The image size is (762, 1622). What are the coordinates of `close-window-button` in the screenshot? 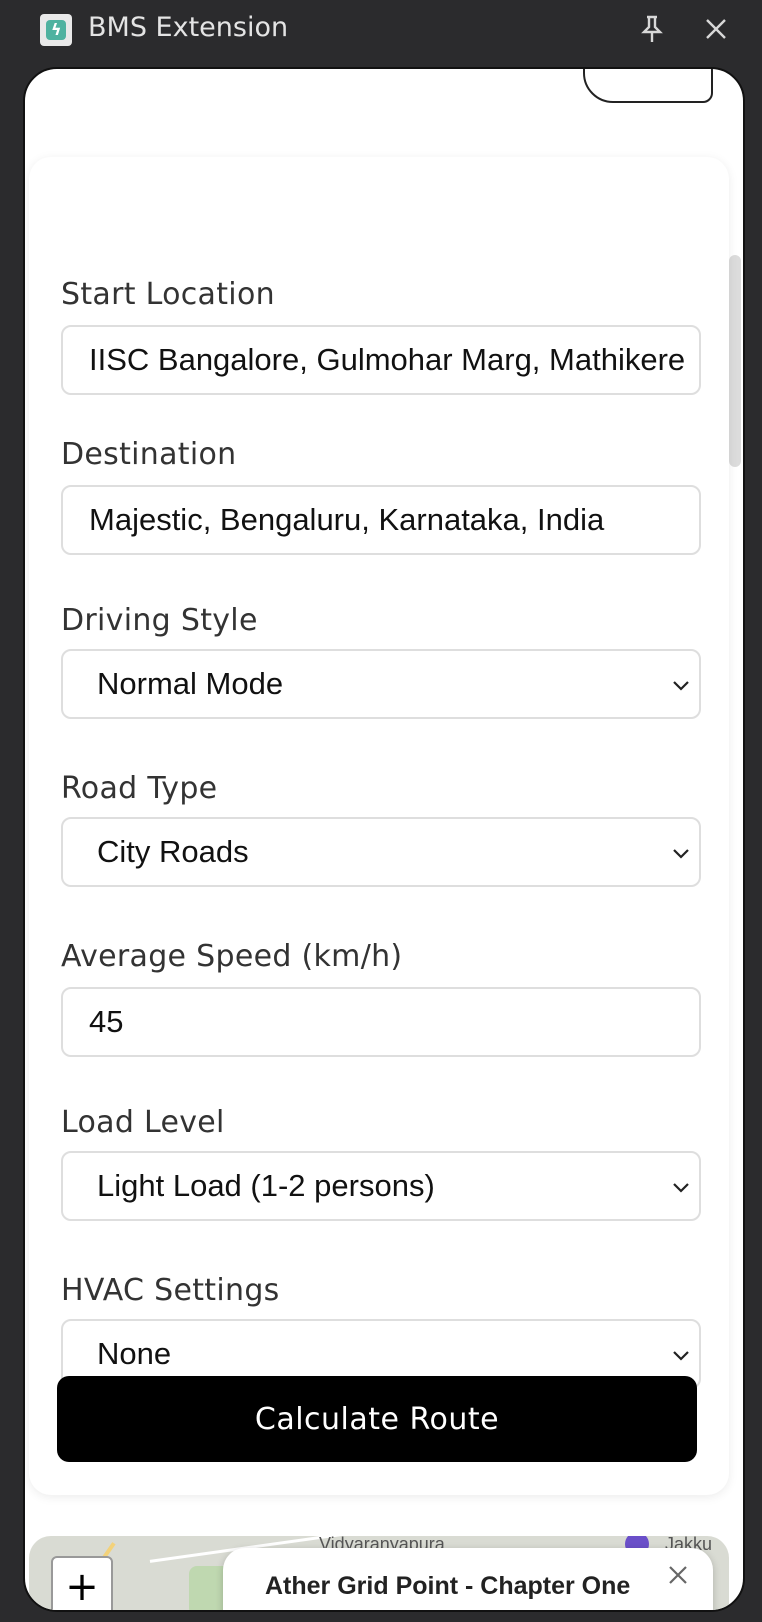 It's located at (716, 29).